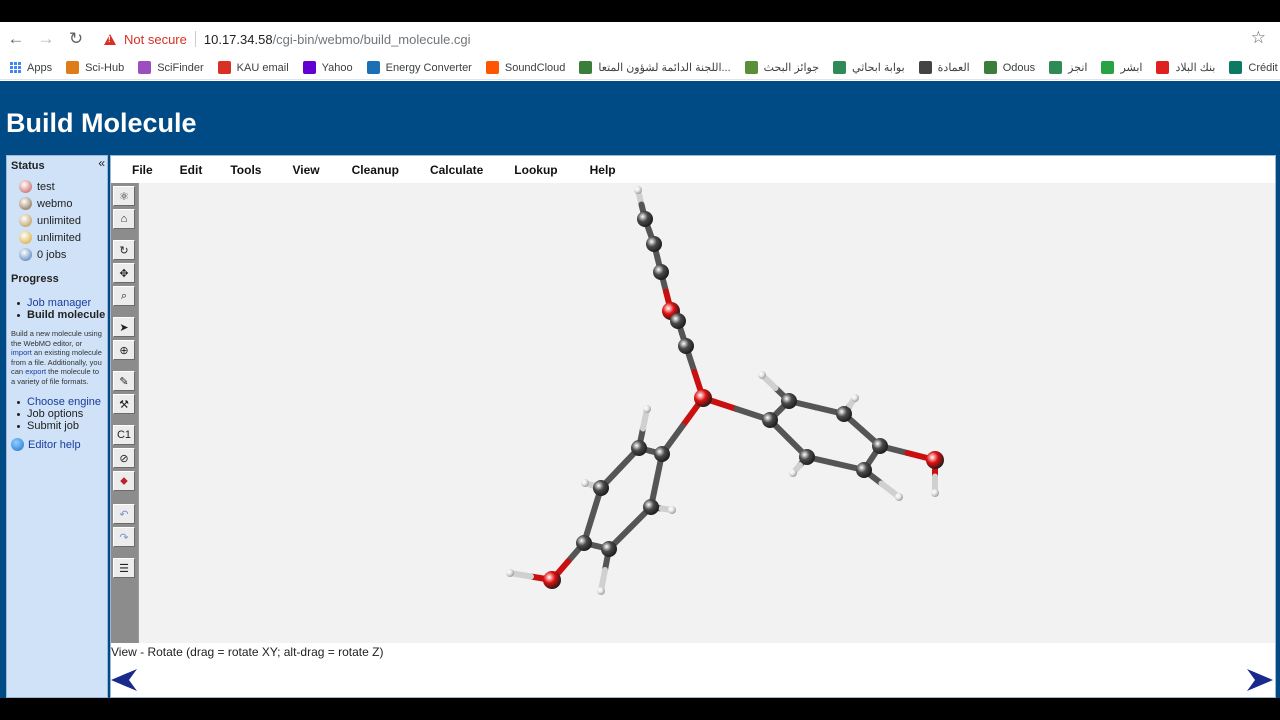 The height and width of the screenshot is (720, 1280). I want to click on url-path: /cgi-bin/webmo/build_molecule.cgi, so click(372, 39).